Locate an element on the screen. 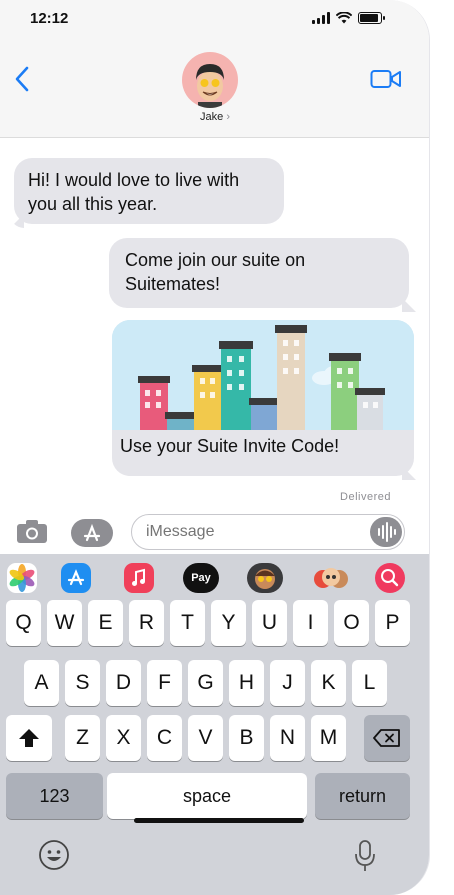 The width and height of the screenshot is (454, 895). numbers-key: 123 is located at coordinates (54, 796).